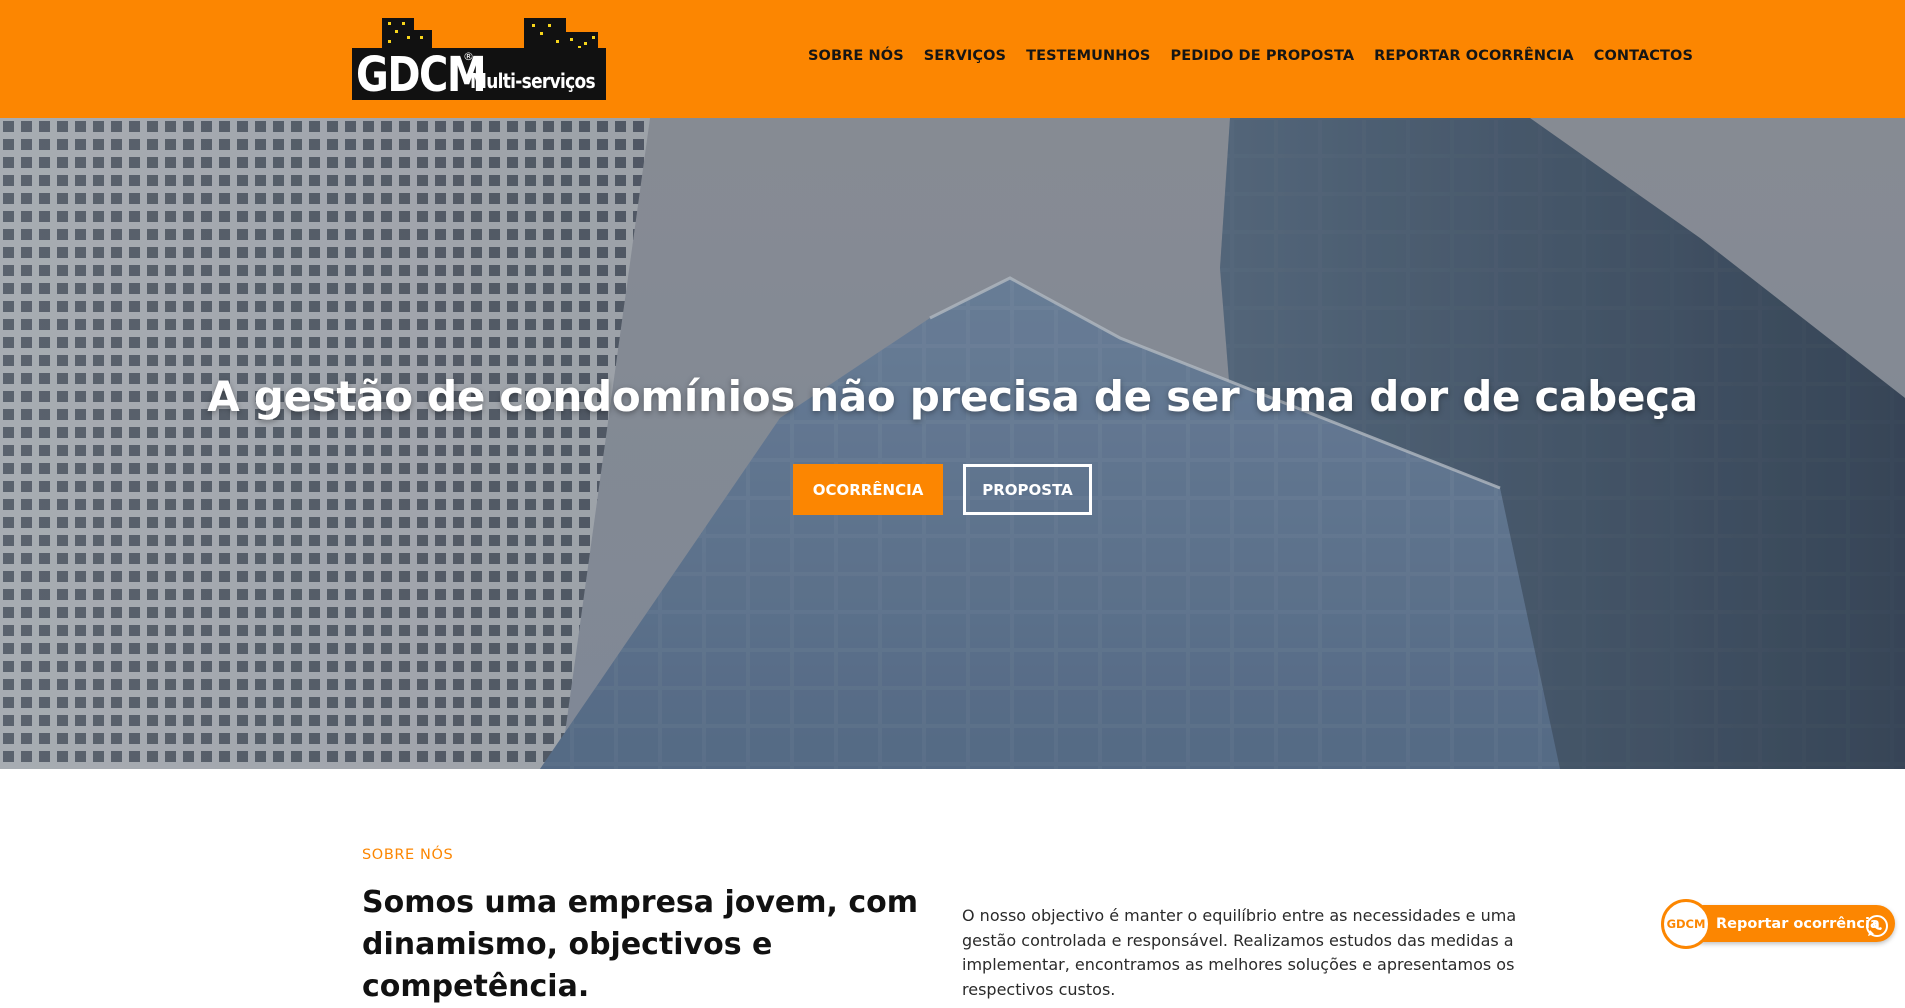 This screenshot has height=1008, width=1905. Describe the element at coordinates (642, 990) in the screenshot. I see `section-intro-cut` at that location.